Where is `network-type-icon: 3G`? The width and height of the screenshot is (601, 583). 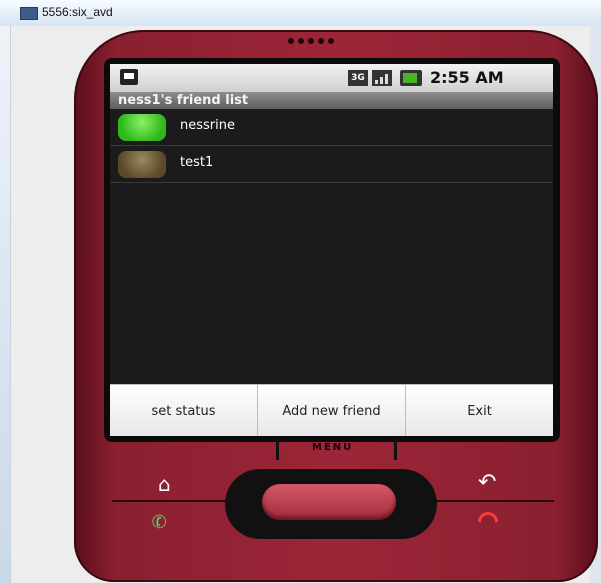 network-type-icon: 3G is located at coordinates (358, 78).